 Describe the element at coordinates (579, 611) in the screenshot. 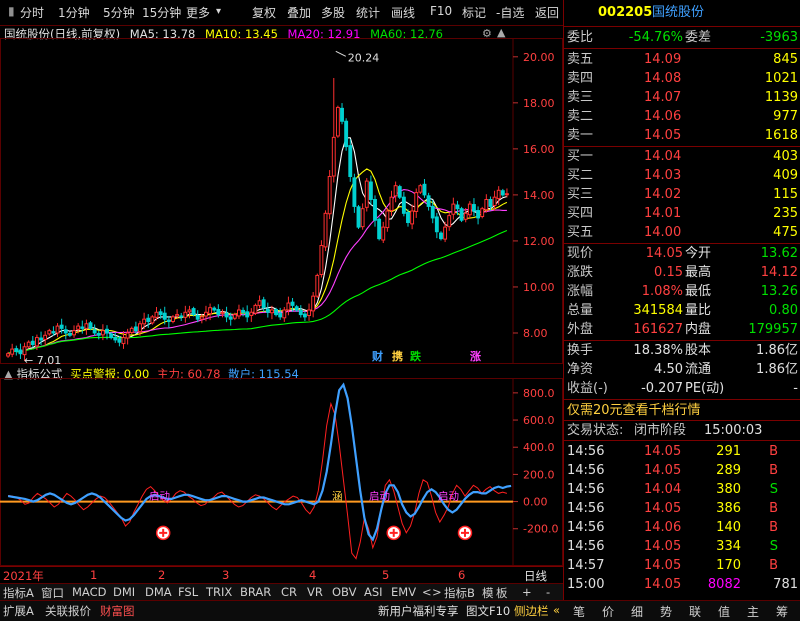

I see `side-tab: 笔` at that location.